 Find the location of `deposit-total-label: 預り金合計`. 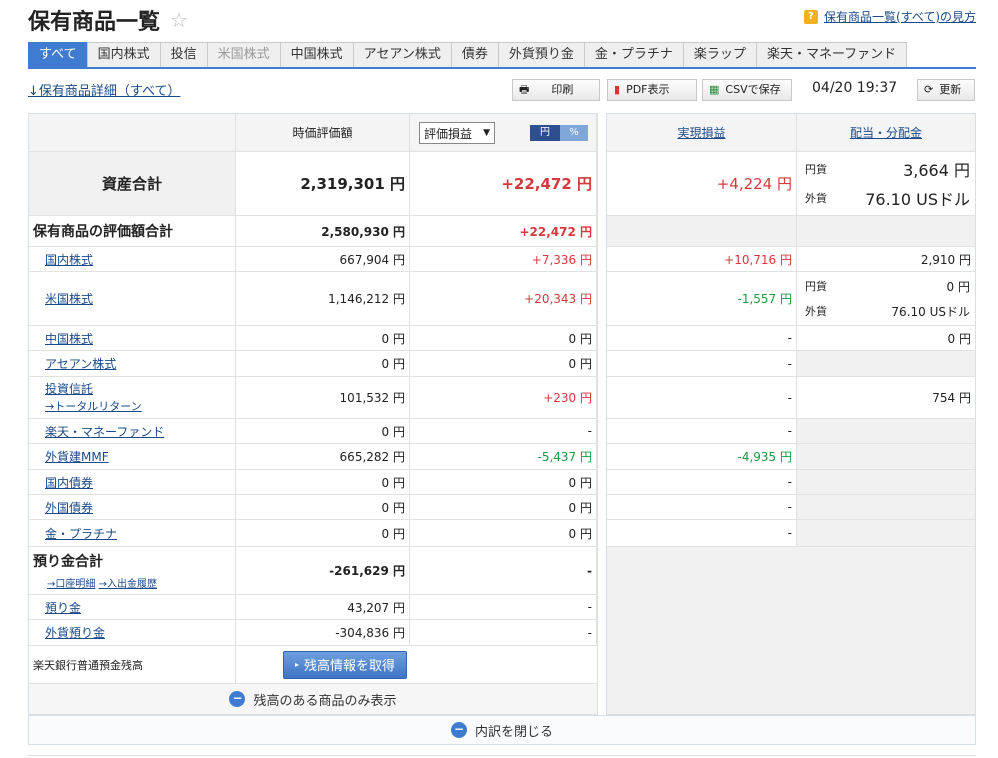

deposit-total-label: 預り金合計 is located at coordinates (68, 562).